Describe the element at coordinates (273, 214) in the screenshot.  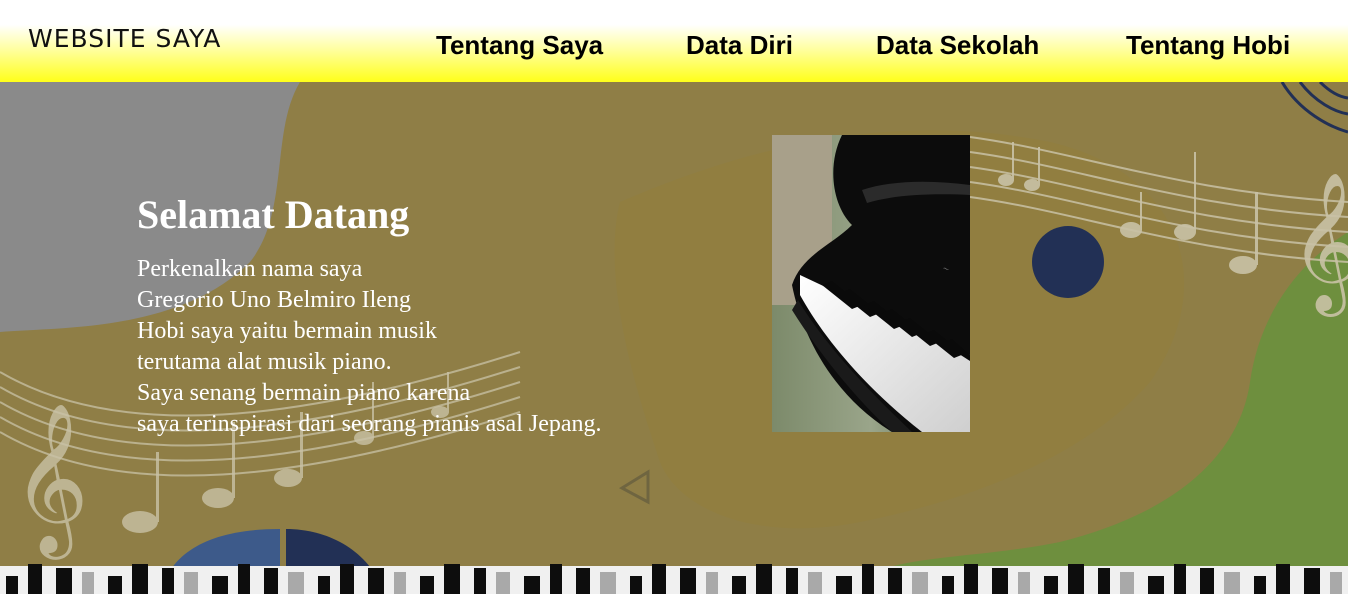
I see `welcome-heading: Selamat Datang` at that location.